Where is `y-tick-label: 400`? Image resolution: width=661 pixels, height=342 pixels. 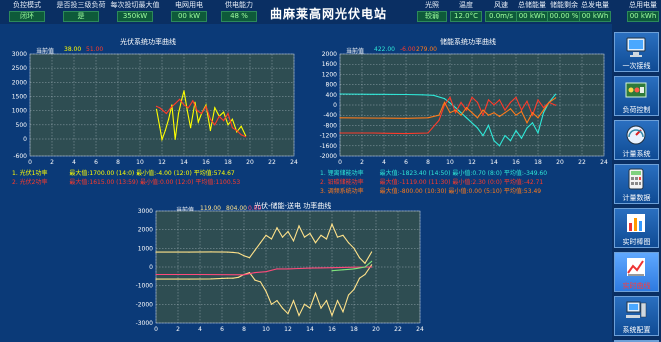 y-tick-label: 400 is located at coordinates (332, 95).